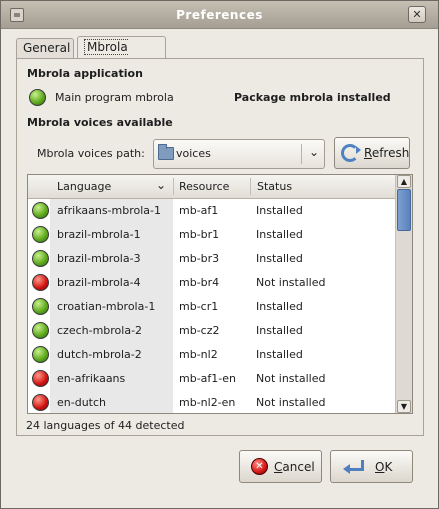  What do you see at coordinates (387, 153) in the screenshot?
I see `refresh-button-label: Refresh` at bounding box center [387, 153].